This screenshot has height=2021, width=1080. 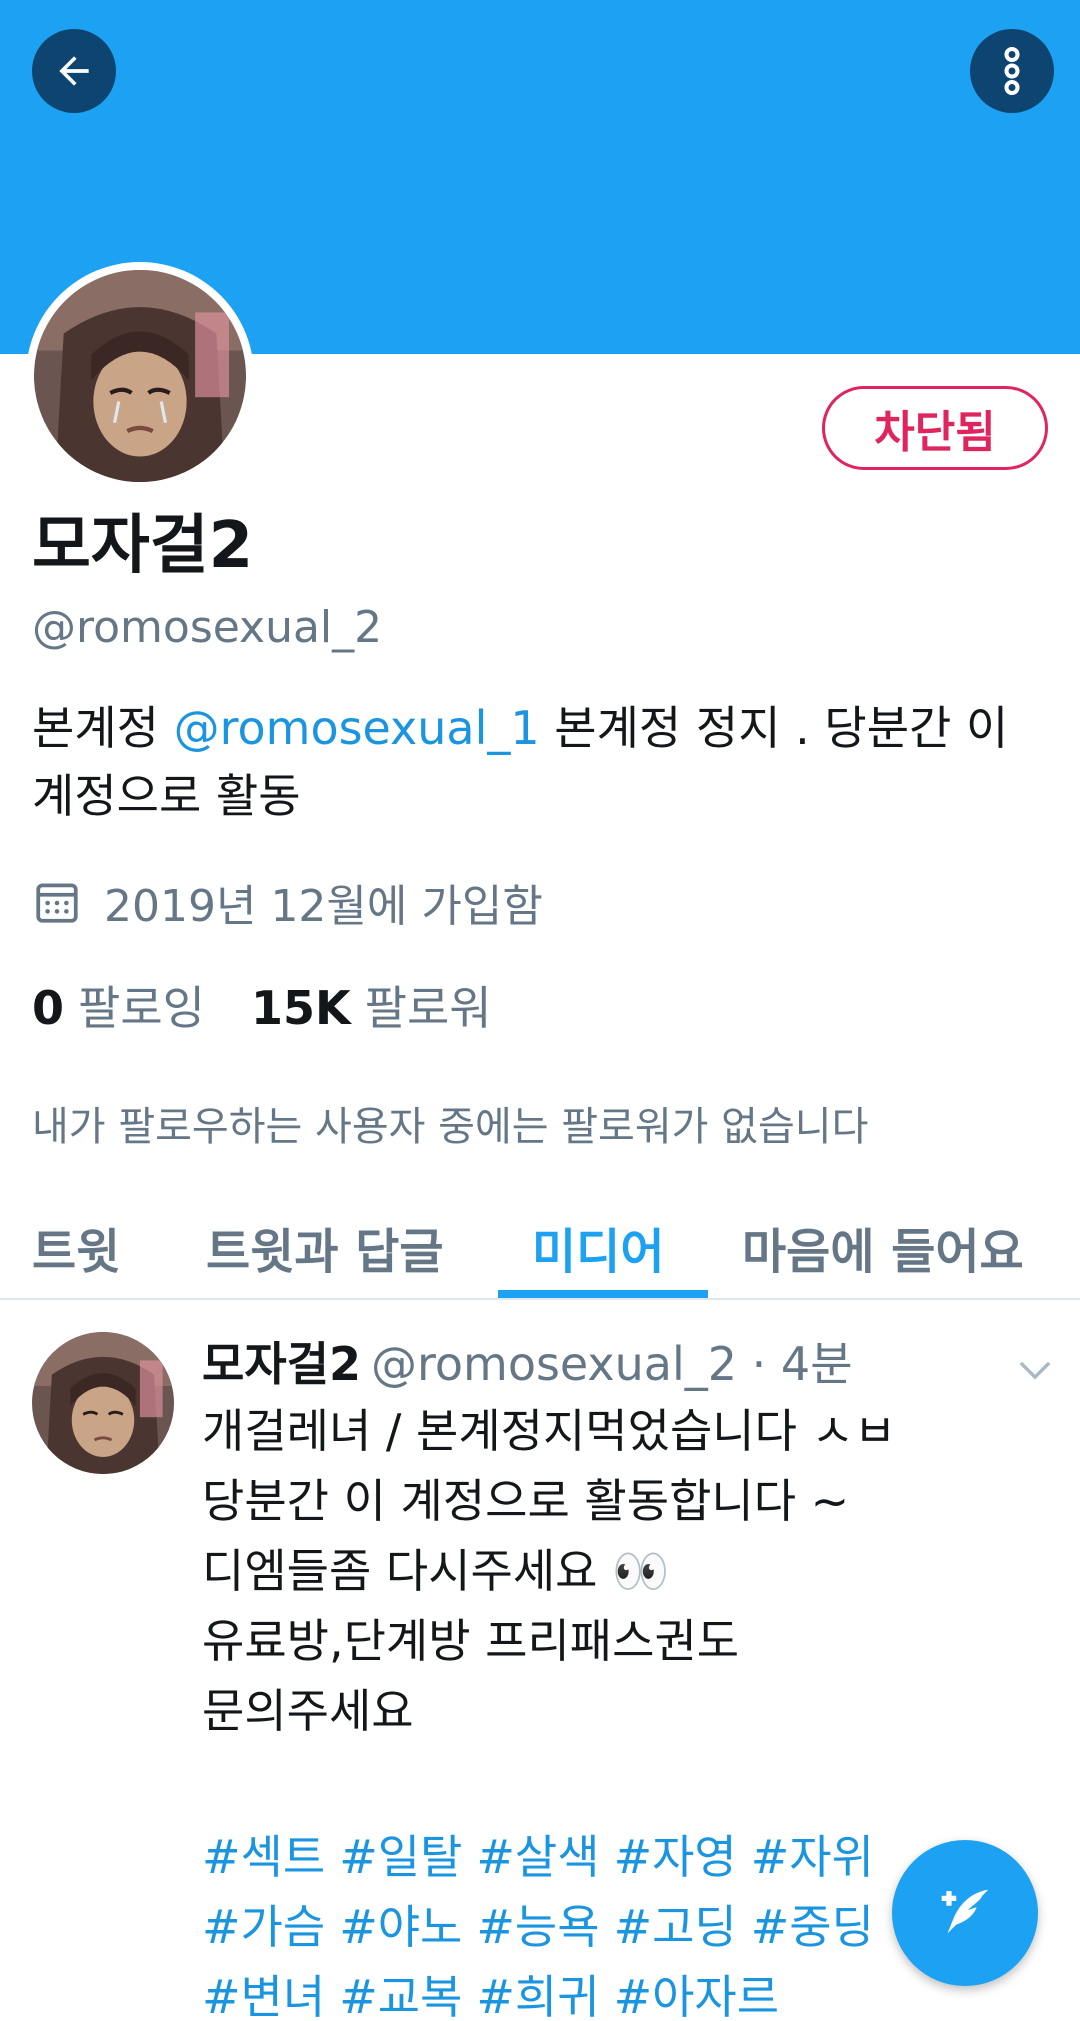 I want to click on followers-link: 15K 팔로워, so click(x=371, y=1005).